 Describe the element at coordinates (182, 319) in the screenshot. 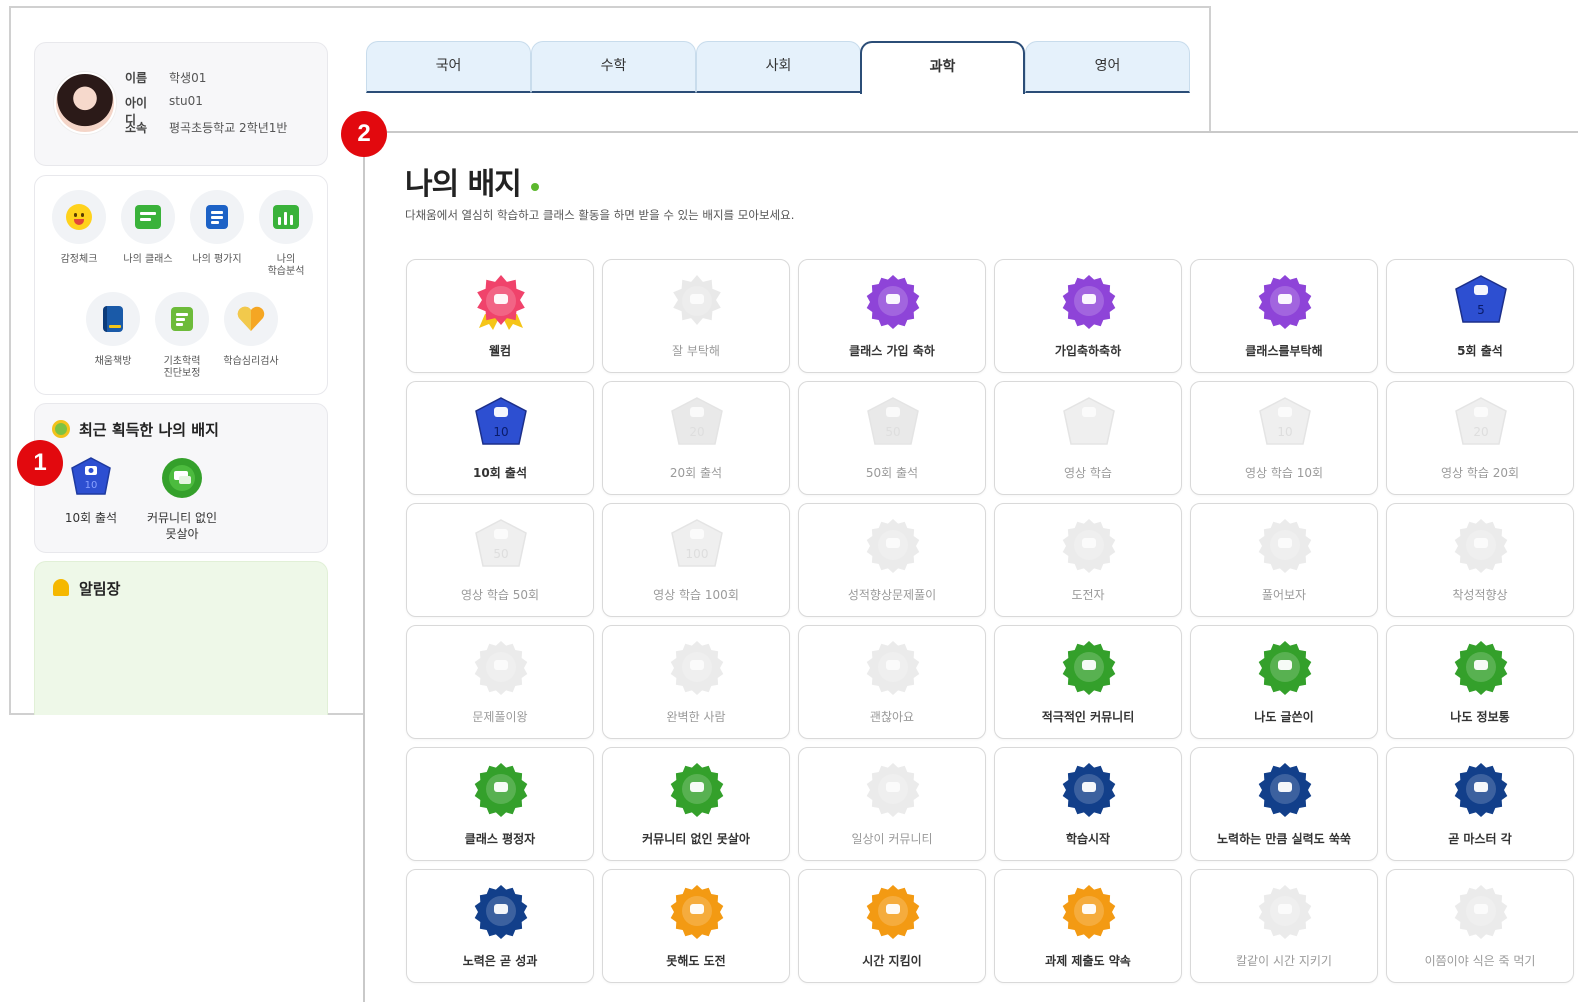

I see `checklist-icon` at that location.